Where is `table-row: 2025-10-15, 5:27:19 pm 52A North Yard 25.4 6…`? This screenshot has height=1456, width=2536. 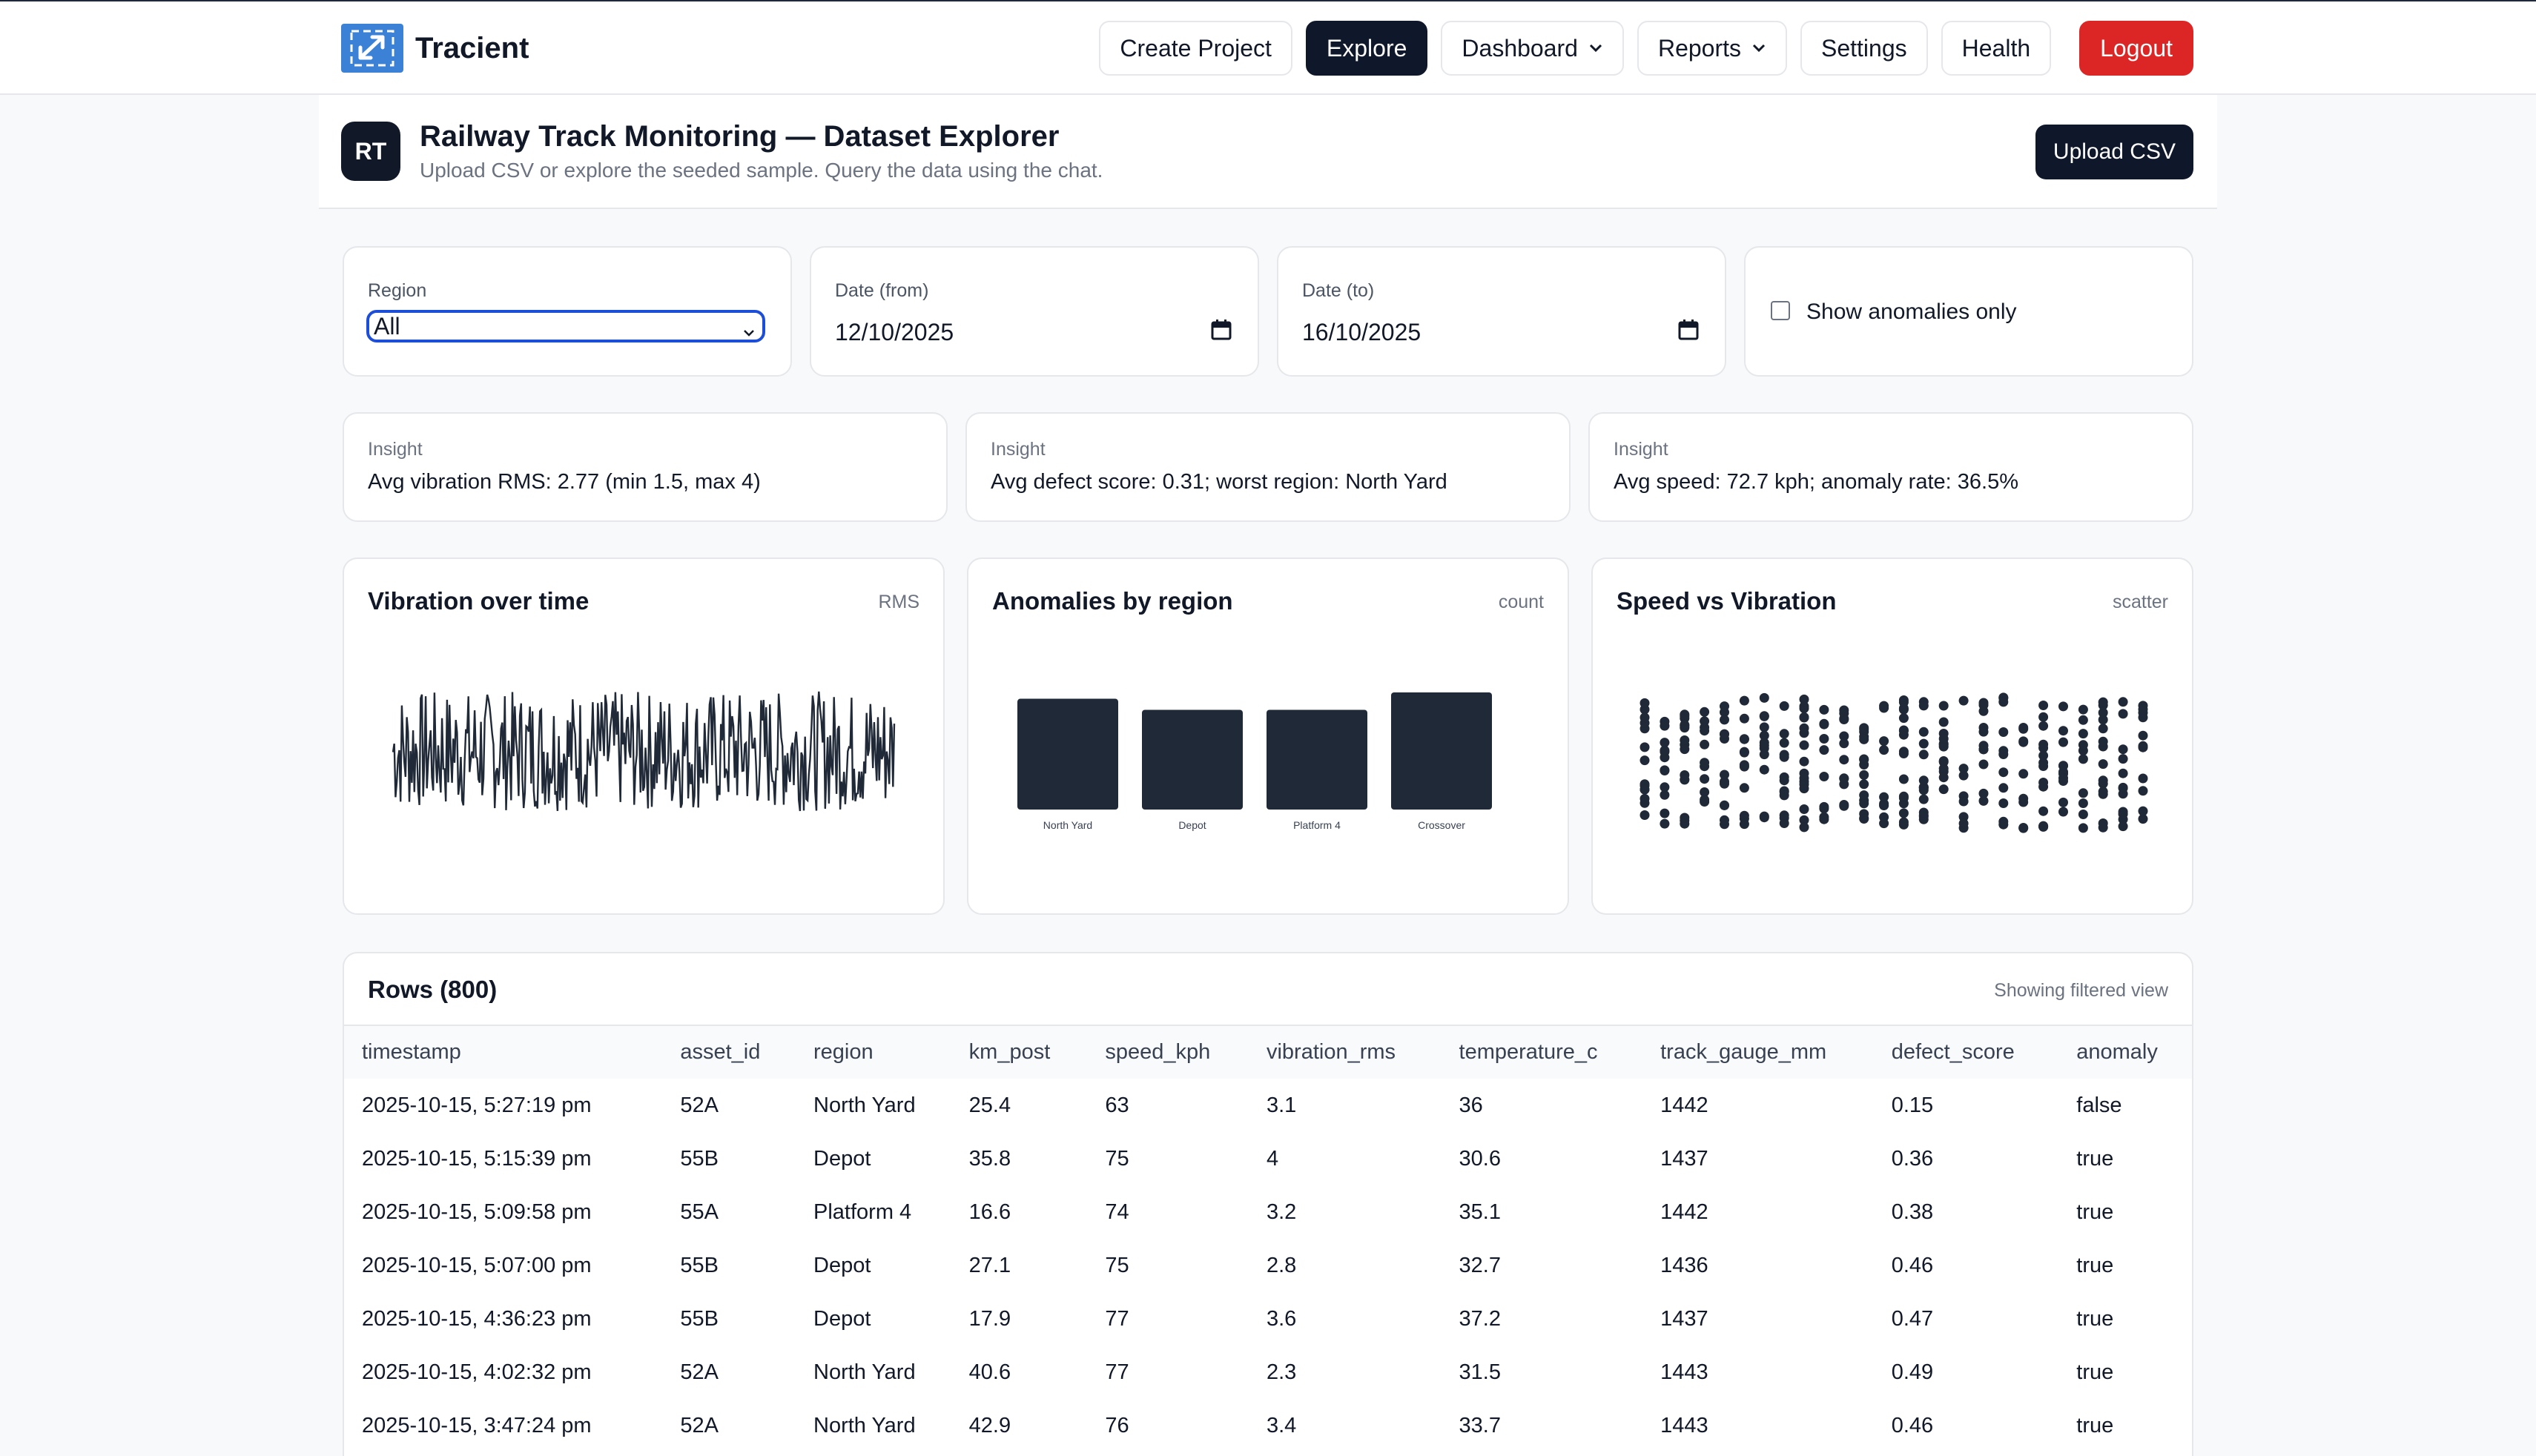
table-row: 2025-10-15, 5:27:19 pm 52A North Yard 25.4 6… is located at coordinates (1268, 1105).